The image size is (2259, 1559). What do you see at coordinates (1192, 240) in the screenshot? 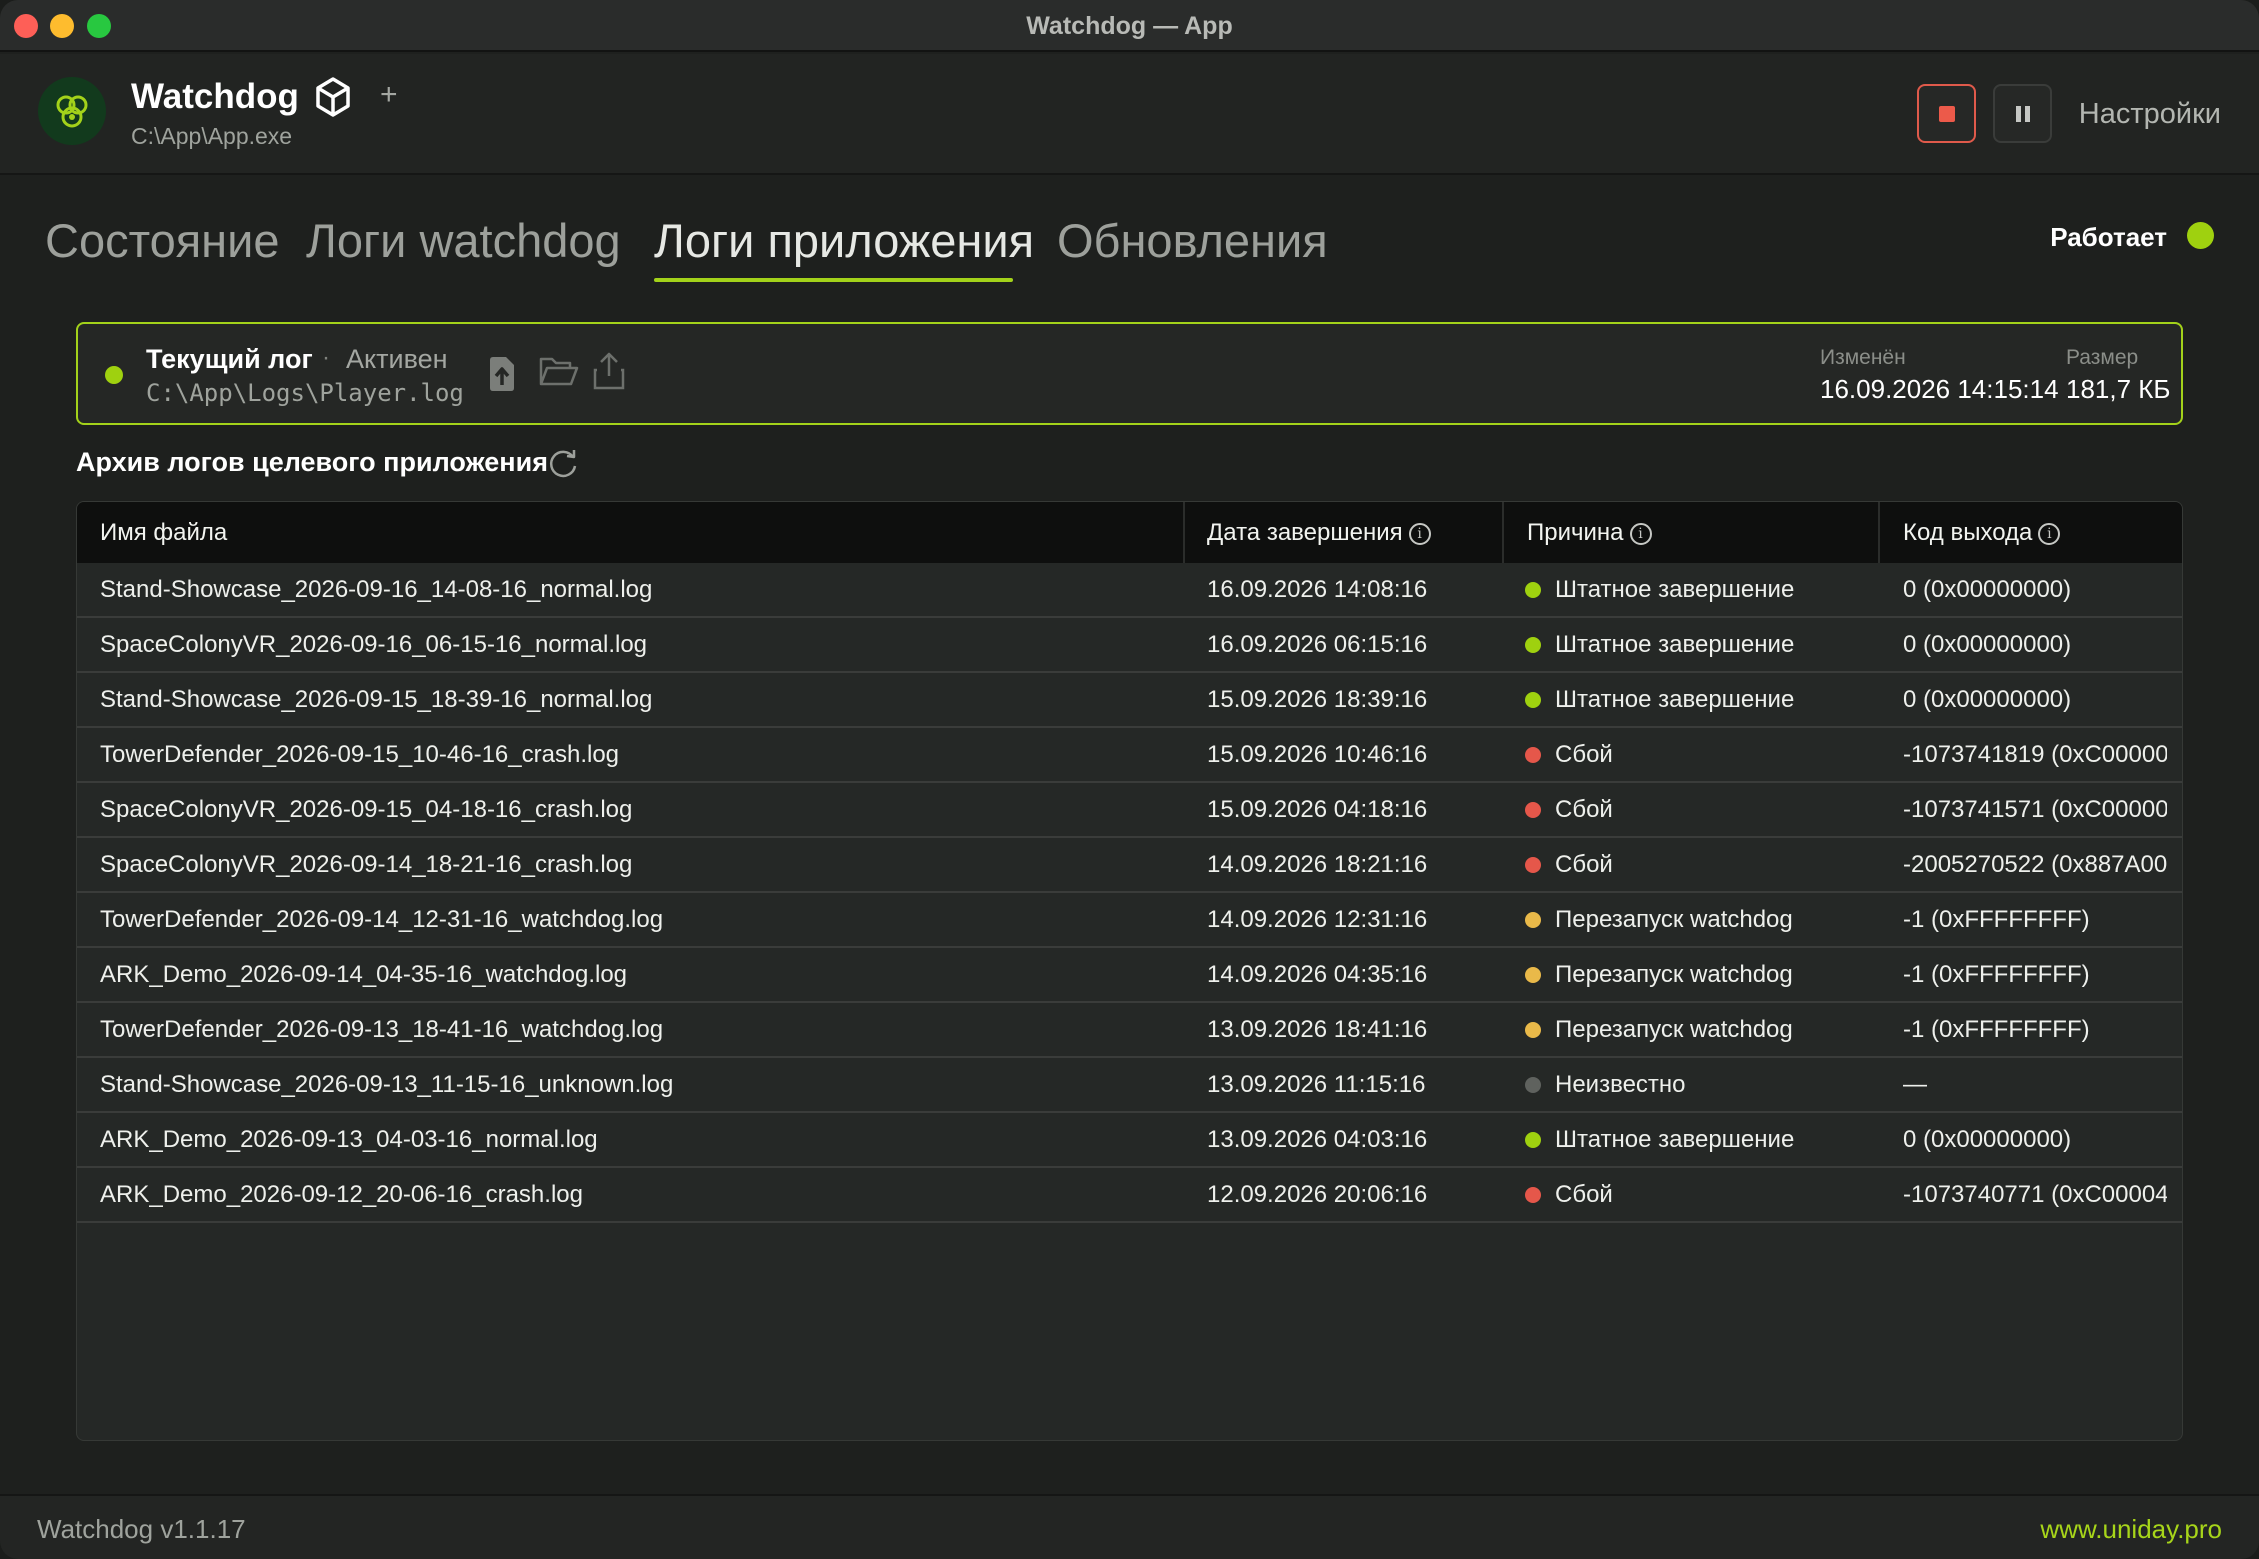
I see `tab-updates: Обновления` at bounding box center [1192, 240].